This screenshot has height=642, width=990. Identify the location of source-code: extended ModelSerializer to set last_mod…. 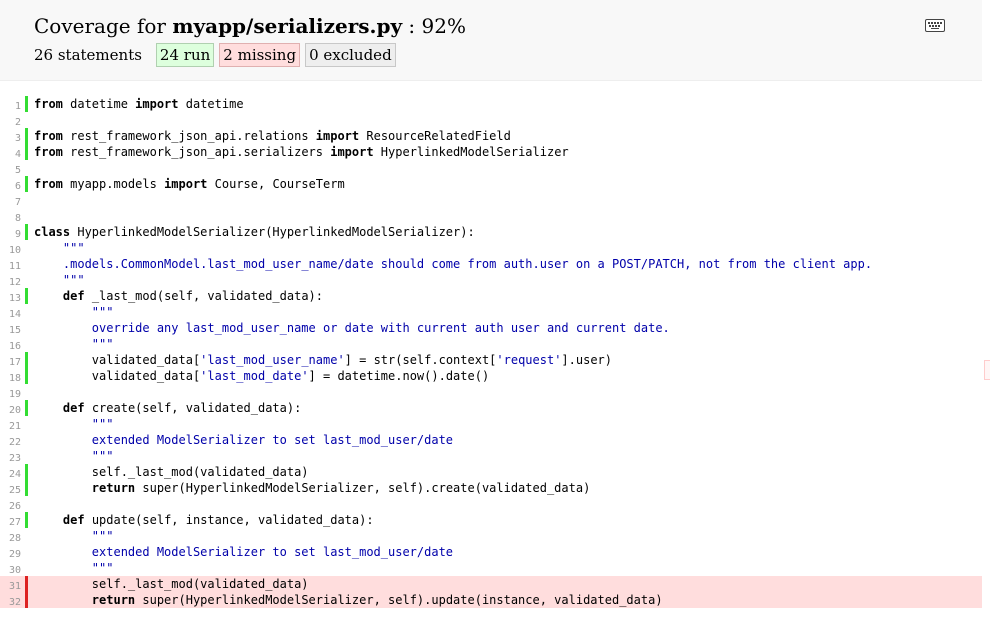
(243, 440).